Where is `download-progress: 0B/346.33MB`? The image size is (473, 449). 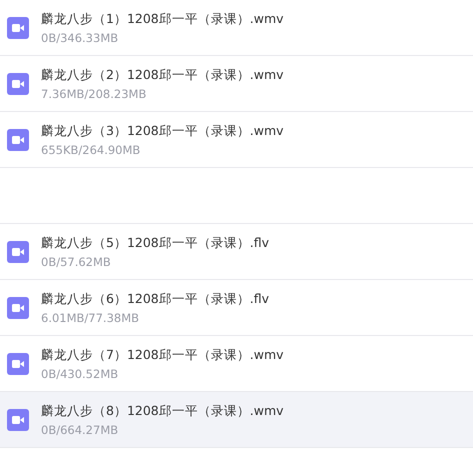 download-progress: 0B/346.33MB is located at coordinates (80, 37).